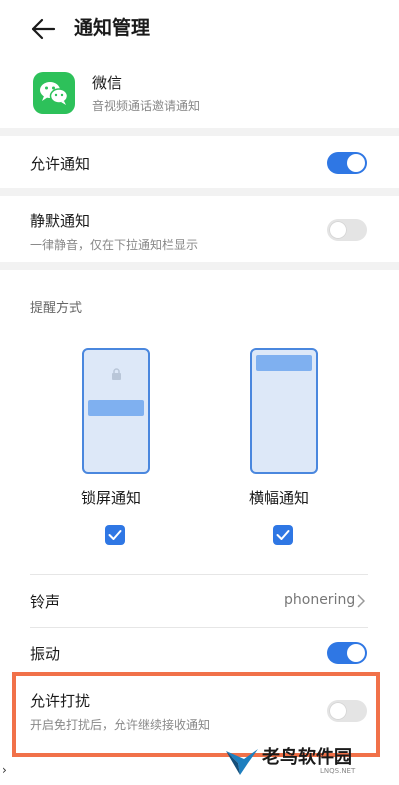 The image size is (399, 785). I want to click on banner-label: 横幅通知, so click(279, 498).